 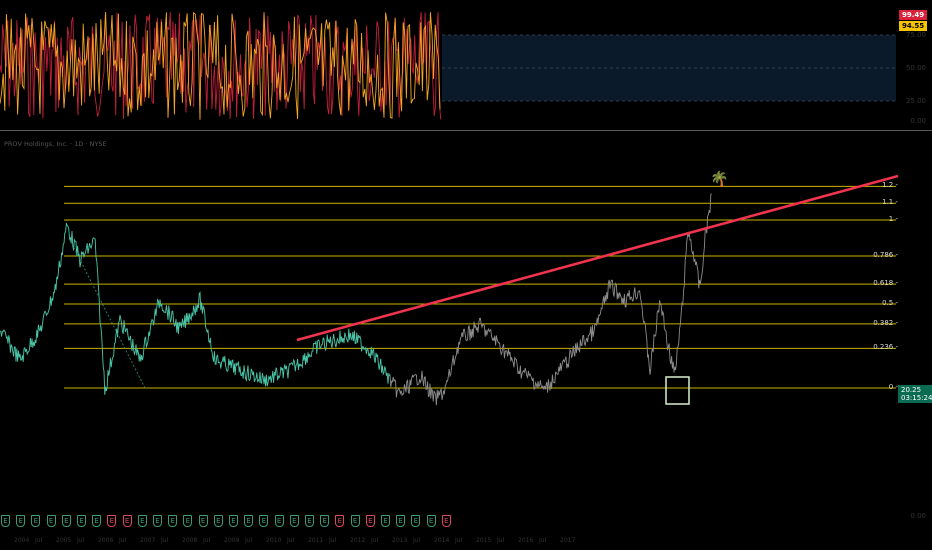 What do you see at coordinates (442, 540) in the screenshot?
I see `time-axis-tick: 2014` at bounding box center [442, 540].